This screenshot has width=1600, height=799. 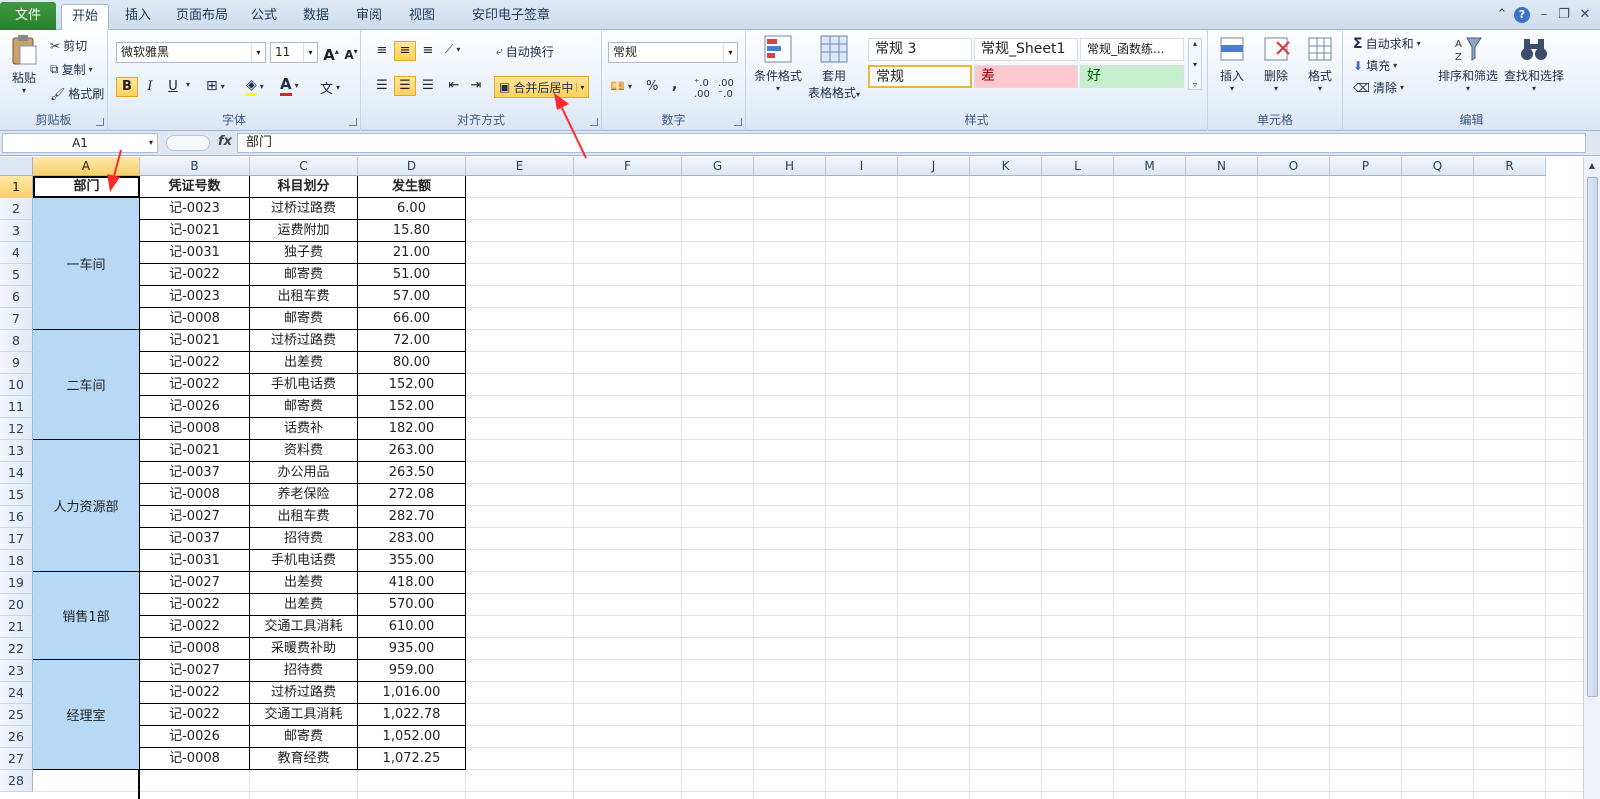 I want to click on cell-category: 资料费, so click(x=304, y=451).